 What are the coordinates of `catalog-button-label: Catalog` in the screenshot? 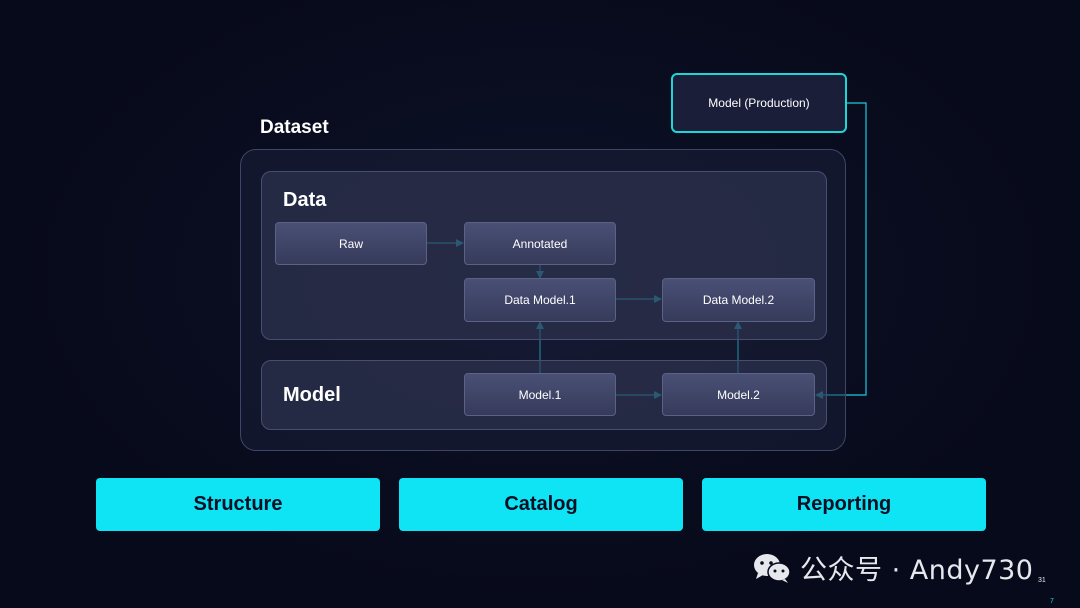 It's located at (541, 504).